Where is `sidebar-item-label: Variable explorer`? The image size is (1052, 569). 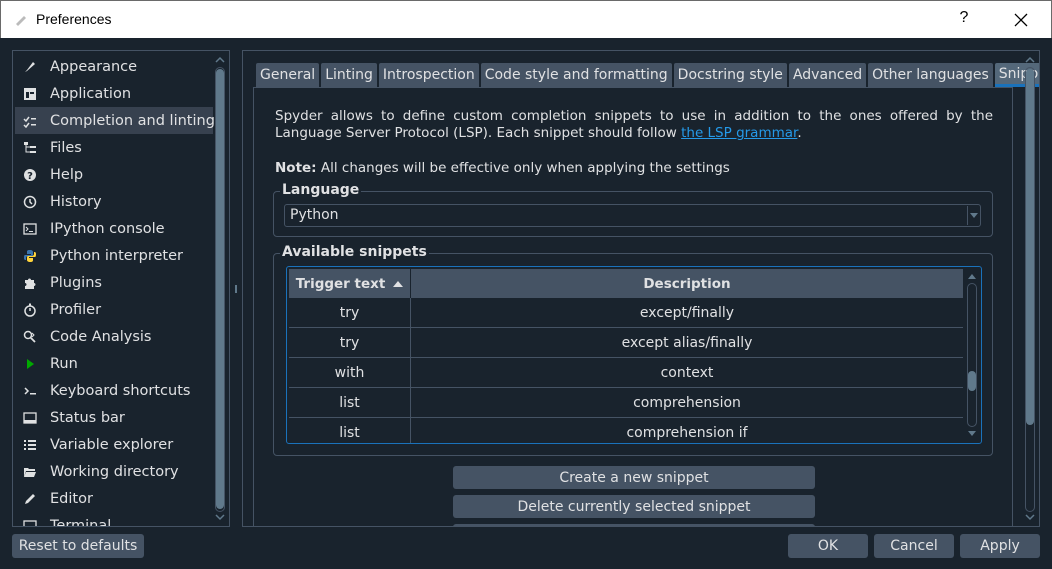 sidebar-item-label: Variable explorer is located at coordinates (112, 444).